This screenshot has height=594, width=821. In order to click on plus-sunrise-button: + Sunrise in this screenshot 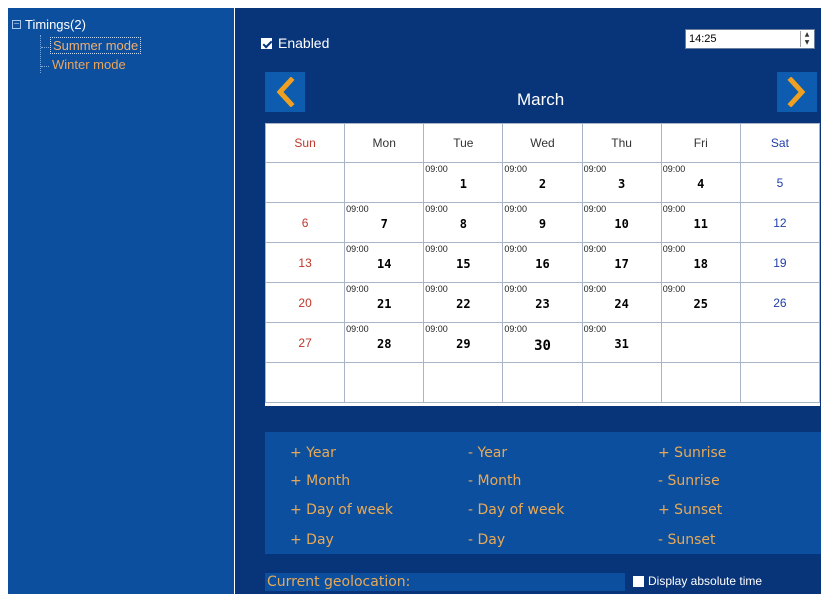, I will do `click(692, 453)`.